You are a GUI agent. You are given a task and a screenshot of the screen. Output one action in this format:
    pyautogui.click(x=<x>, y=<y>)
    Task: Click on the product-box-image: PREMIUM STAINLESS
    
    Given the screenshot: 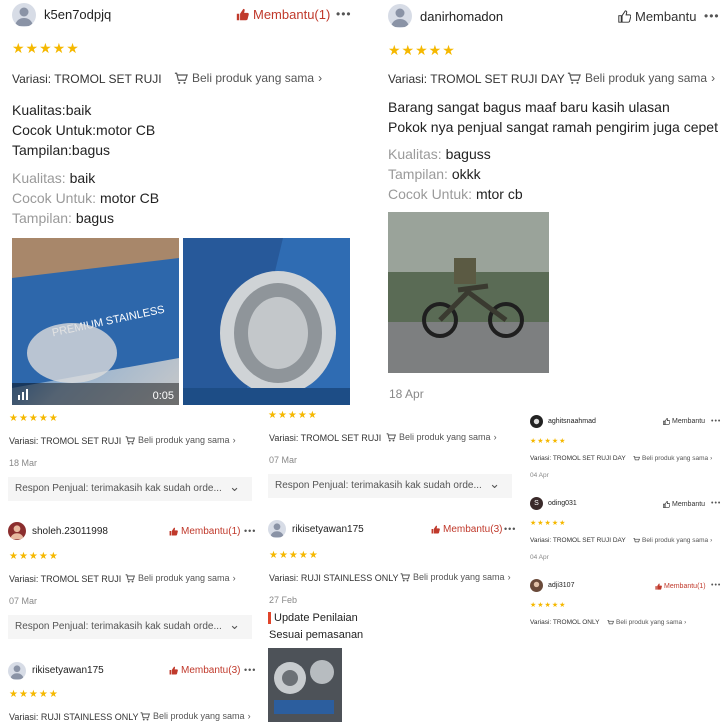 What is the action you would take?
    pyautogui.click(x=95, y=321)
    